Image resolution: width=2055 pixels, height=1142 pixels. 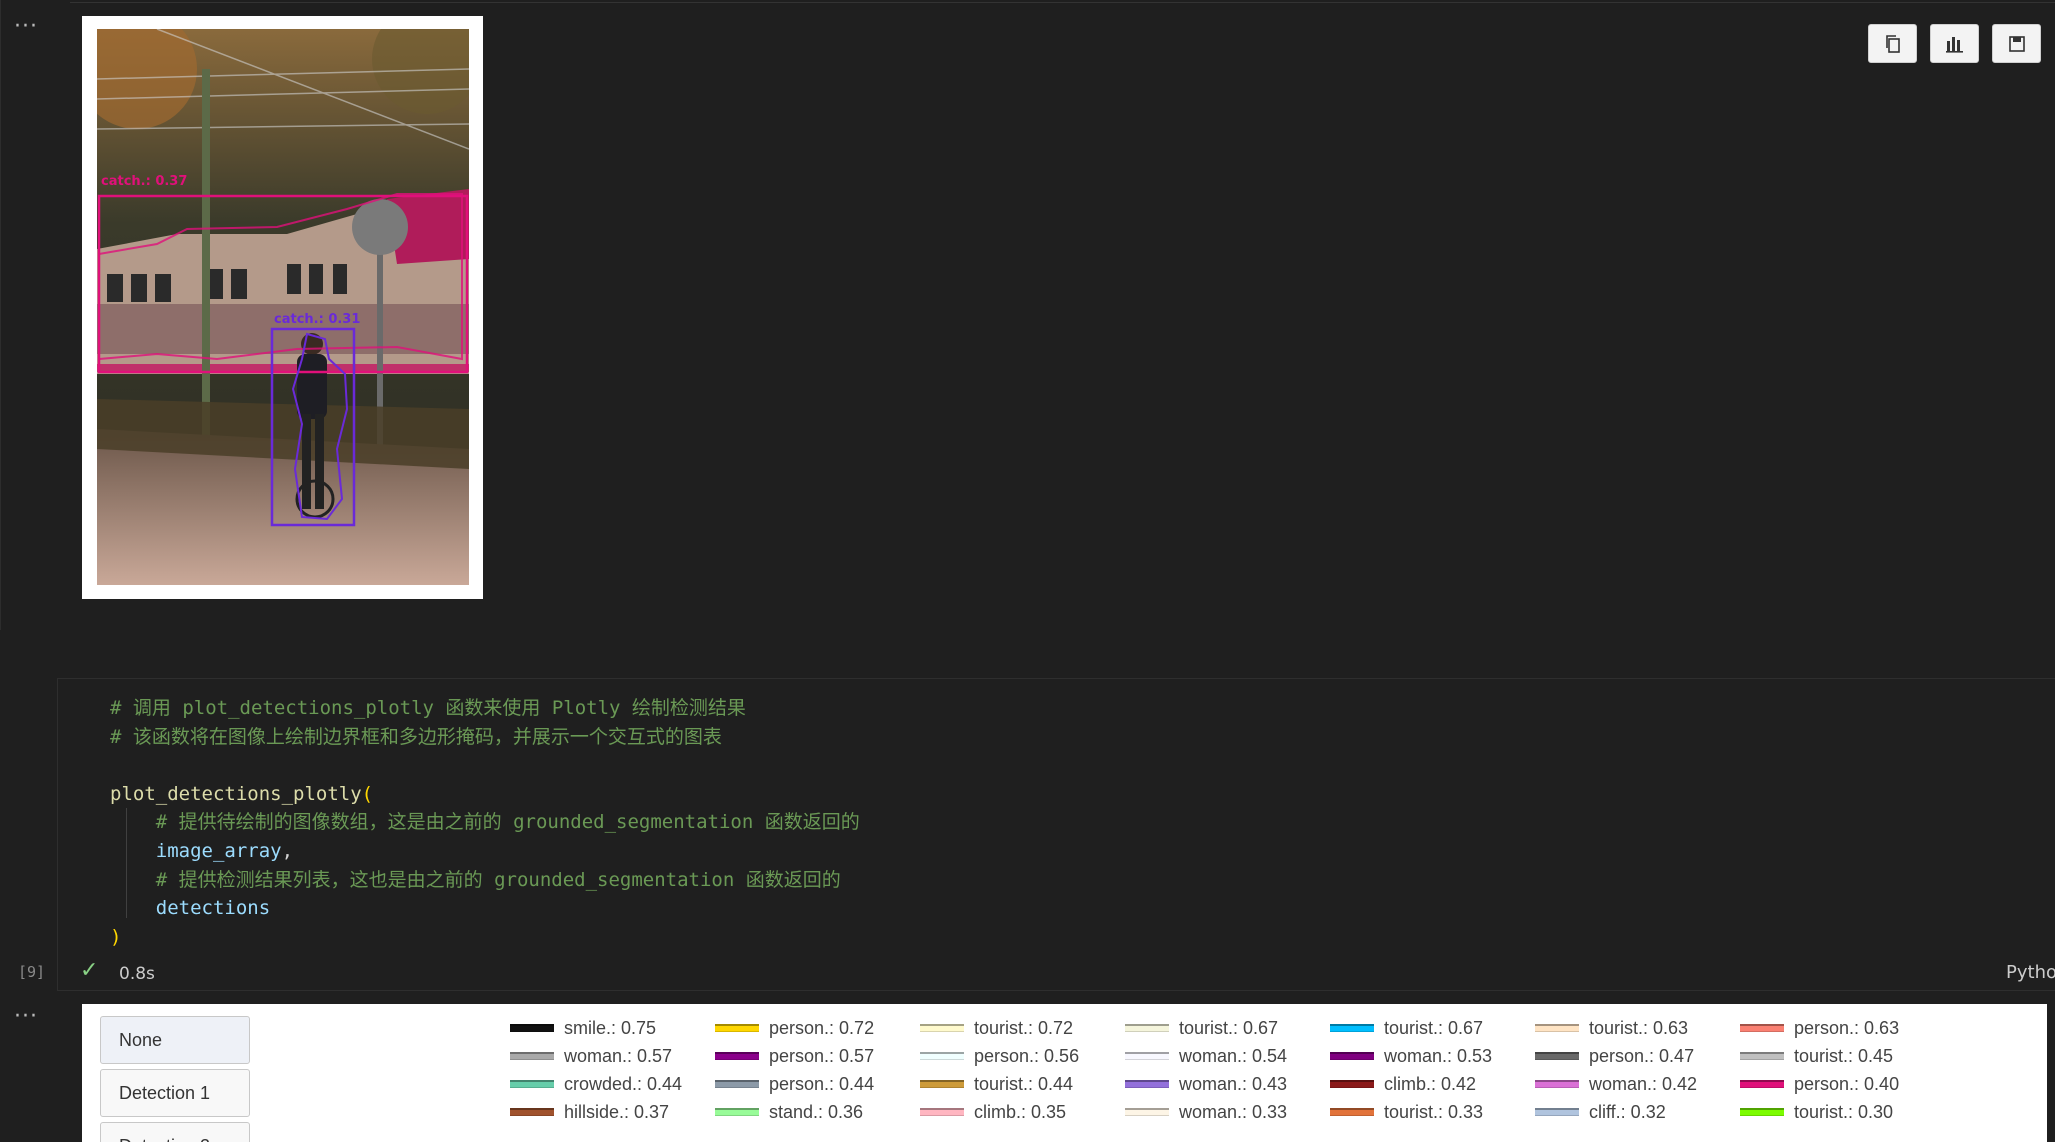 I want to click on code-token: ,, so click(x=287, y=850).